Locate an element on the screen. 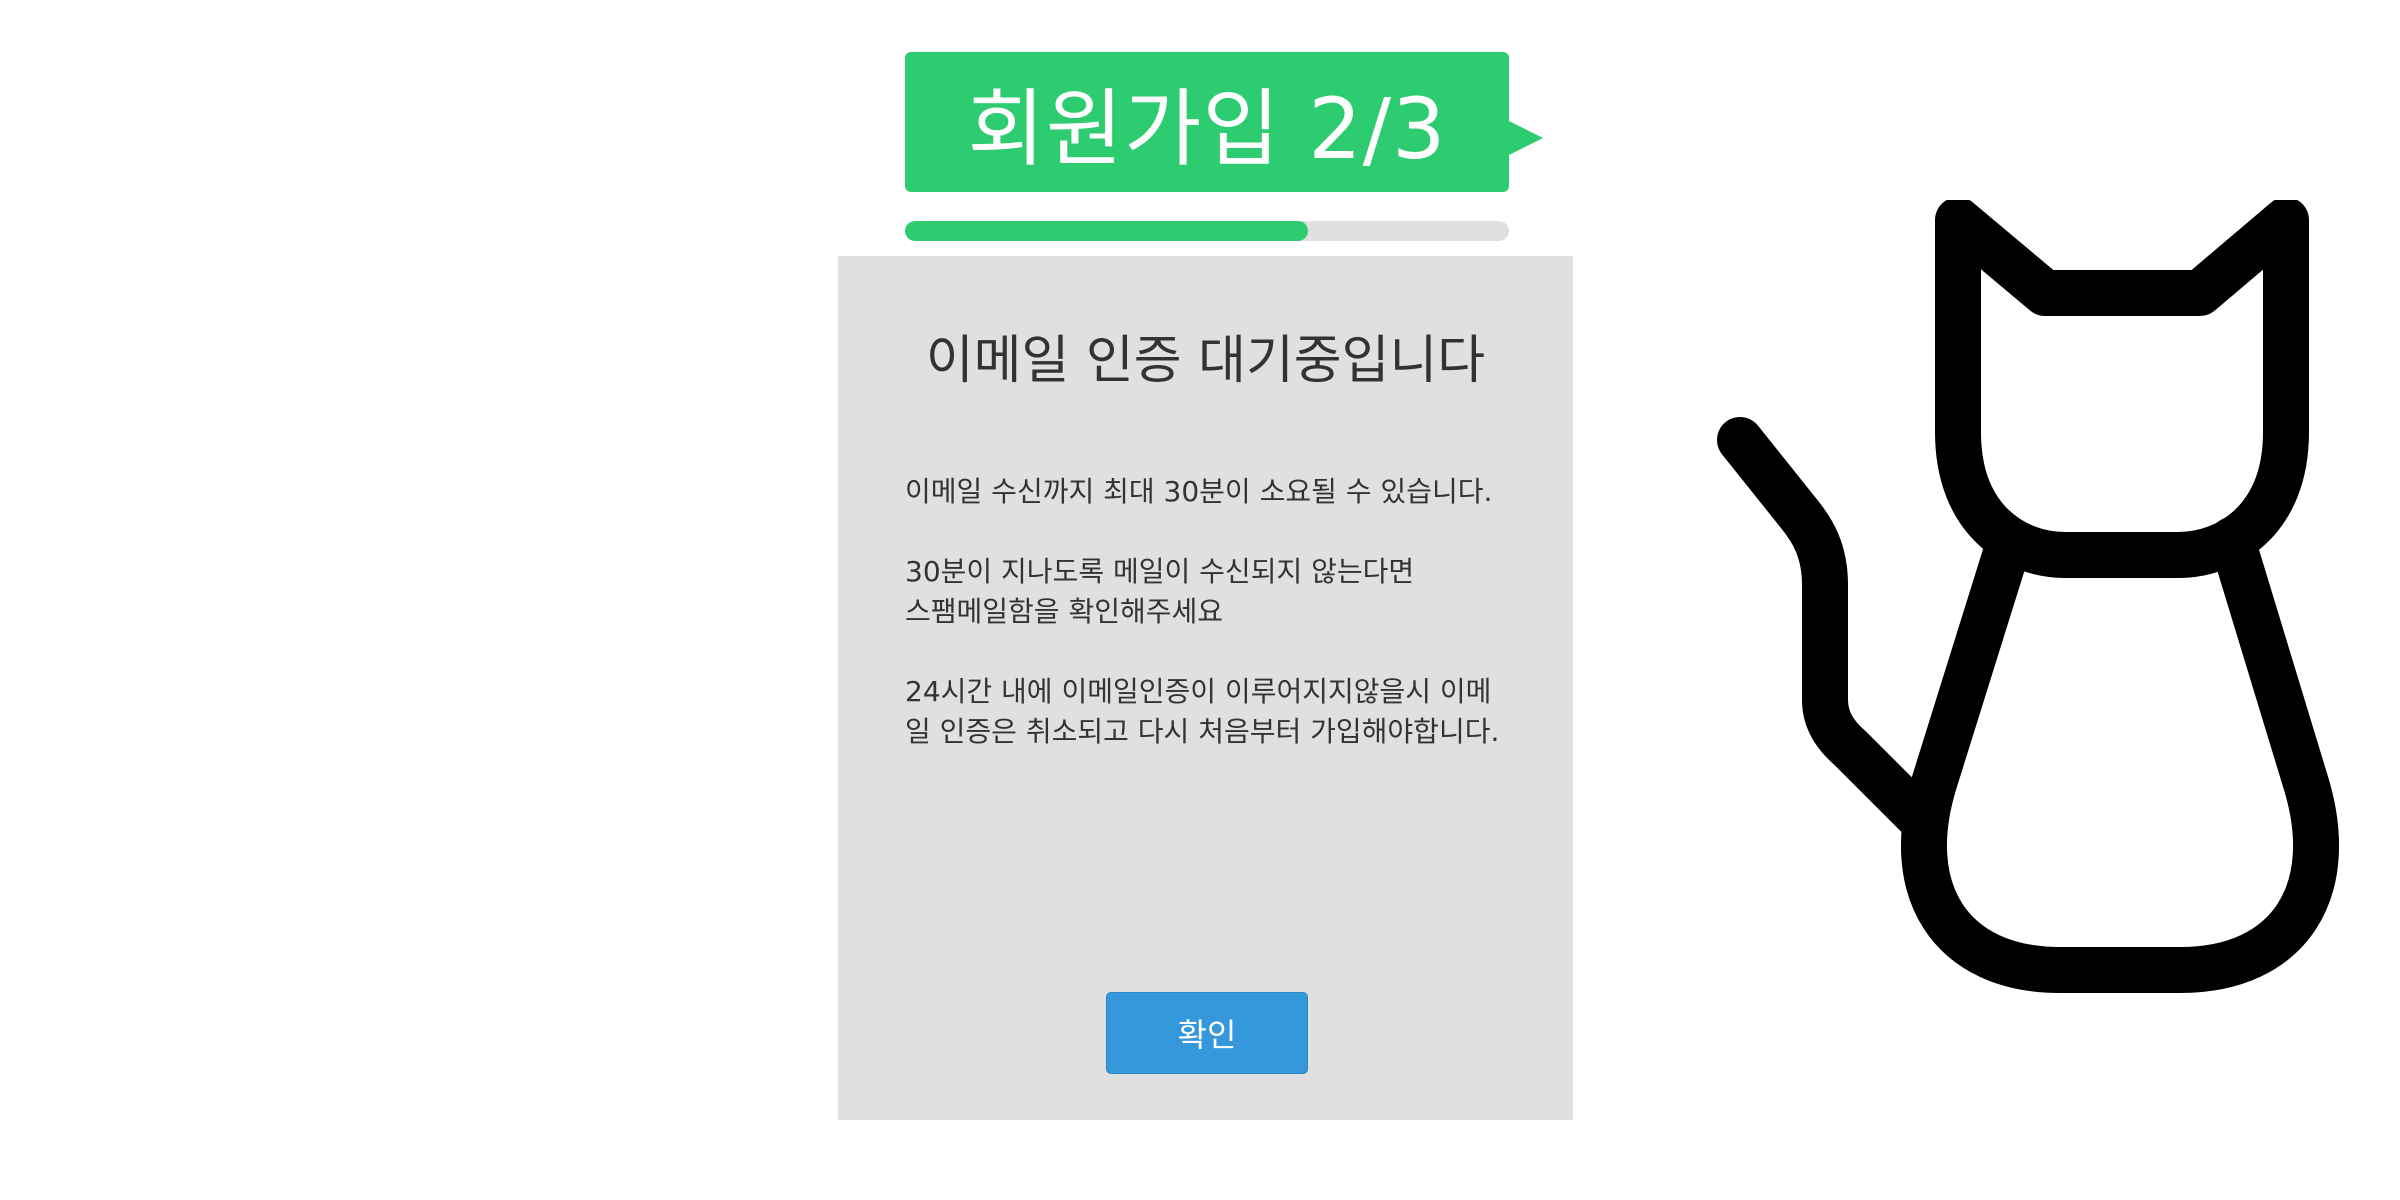 This screenshot has width=2400, height=1200. signup-progress-fill is located at coordinates (1106, 231).